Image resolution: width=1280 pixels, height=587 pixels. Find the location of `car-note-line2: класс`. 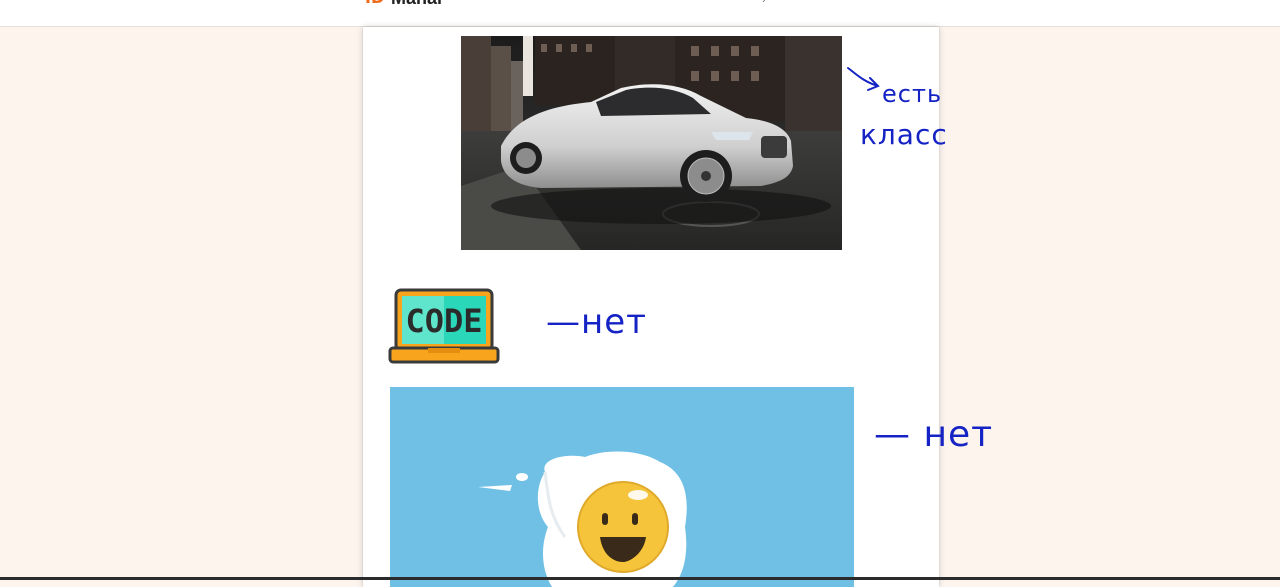

car-note-line2: класс is located at coordinates (904, 134).